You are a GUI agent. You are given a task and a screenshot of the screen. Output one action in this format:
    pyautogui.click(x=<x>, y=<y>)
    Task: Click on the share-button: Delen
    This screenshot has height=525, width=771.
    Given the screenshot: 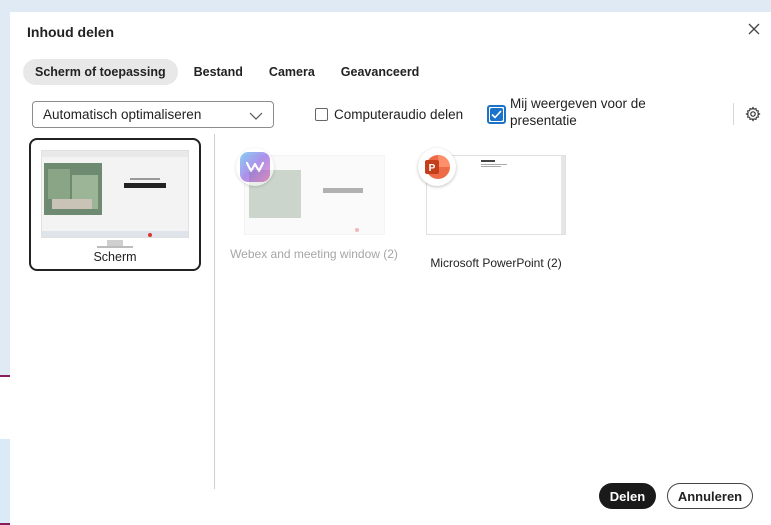 What is the action you would take?
    pyautogui.click(x=627, y=496)
    